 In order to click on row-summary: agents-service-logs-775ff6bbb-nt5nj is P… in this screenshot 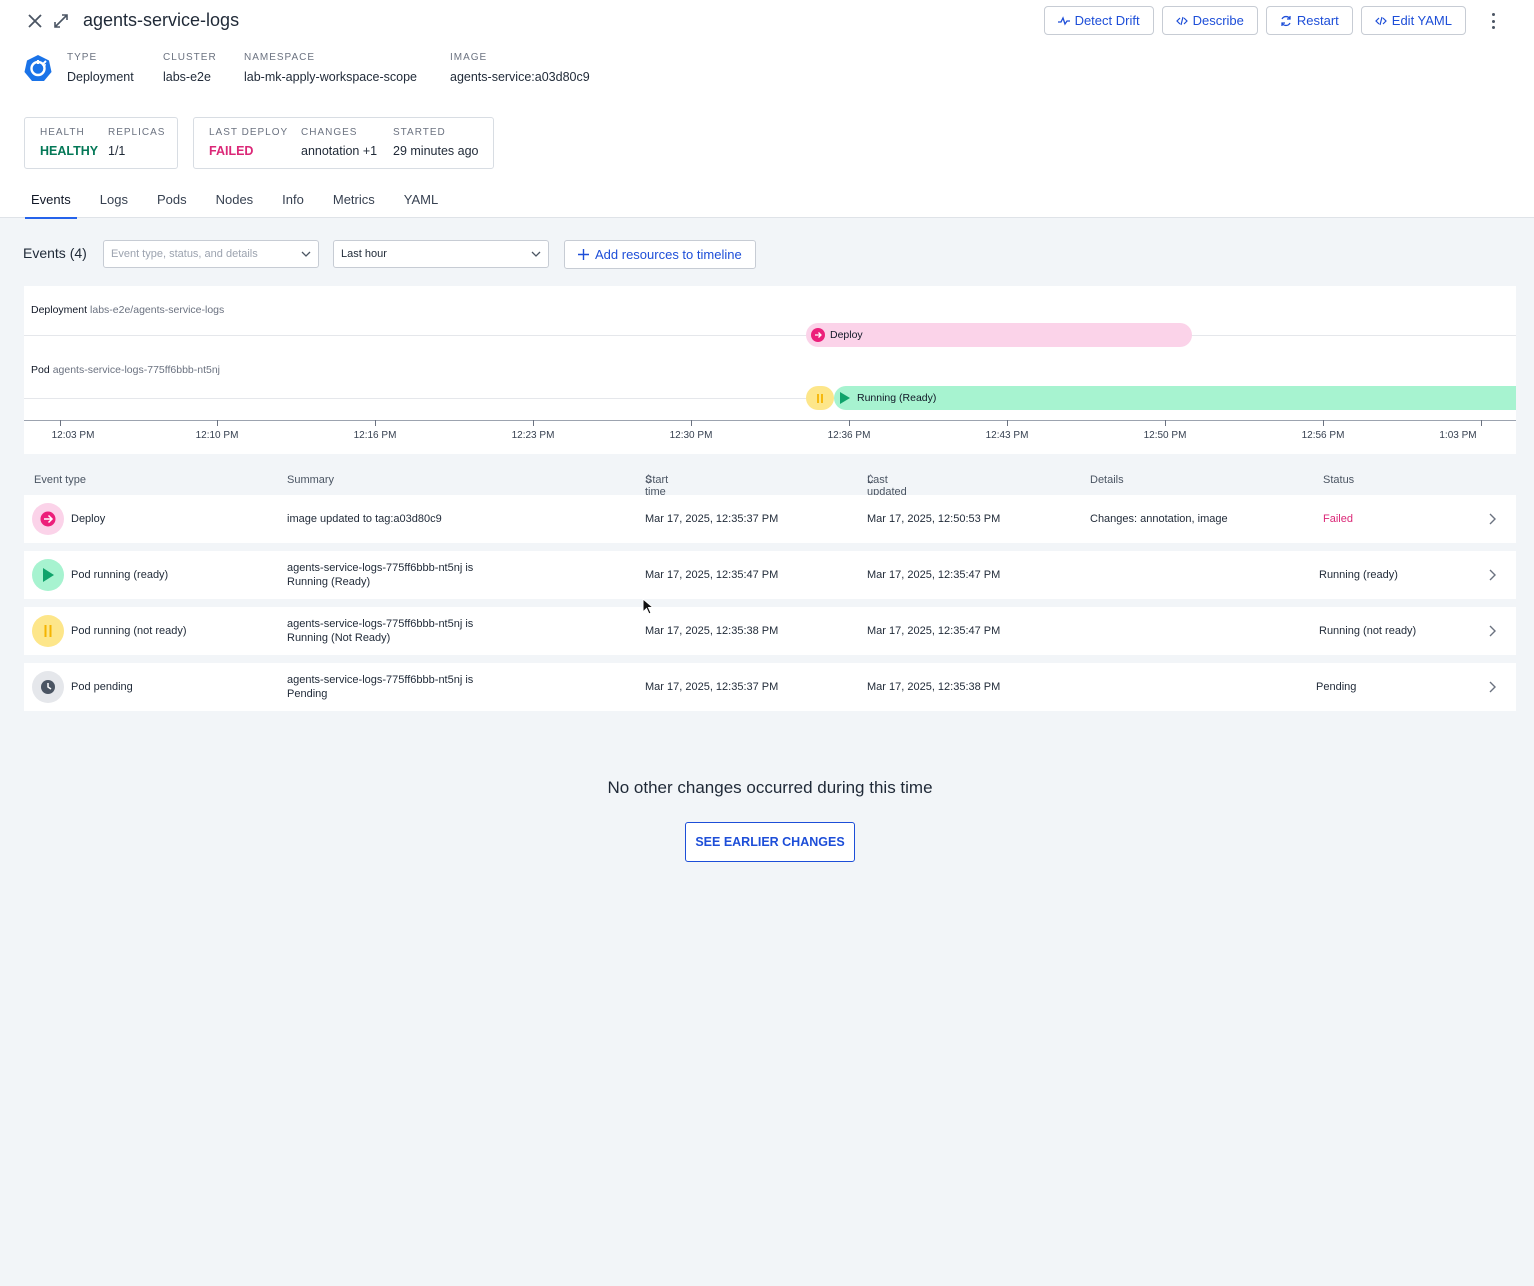, I will do `click(380, 687)`.